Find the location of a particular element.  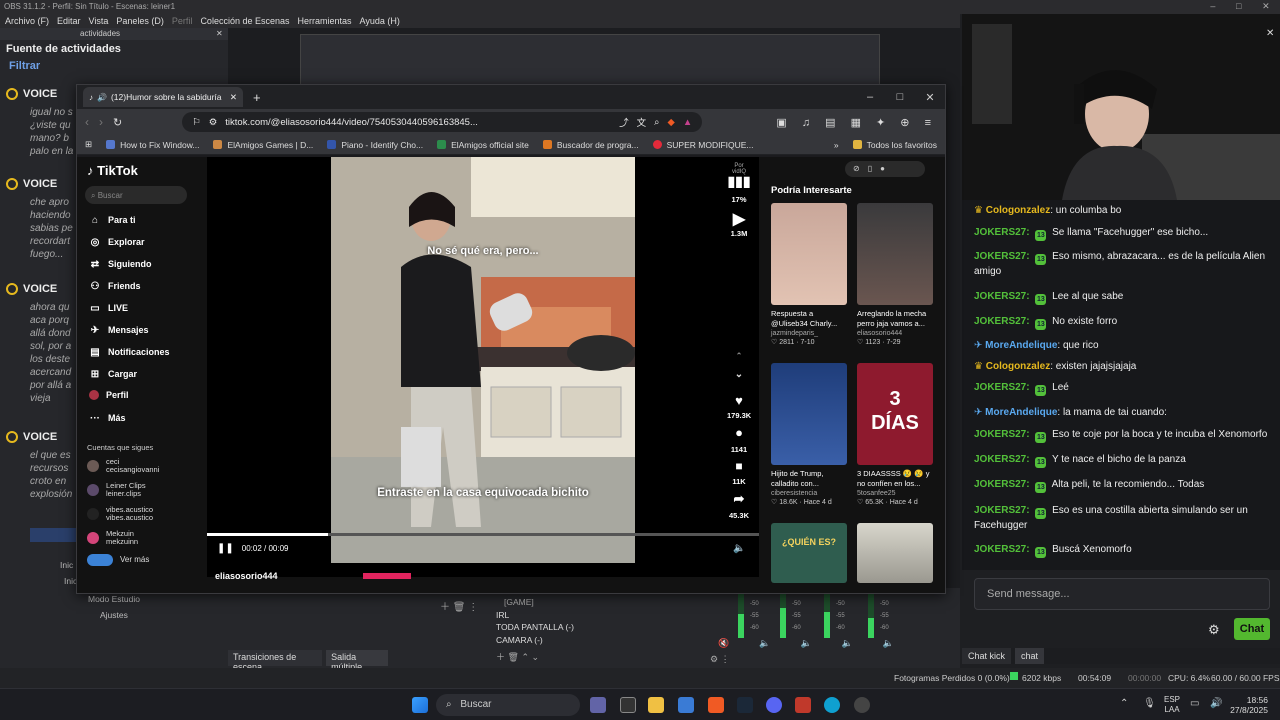

teams-icon is located at coordinates (598, 705).